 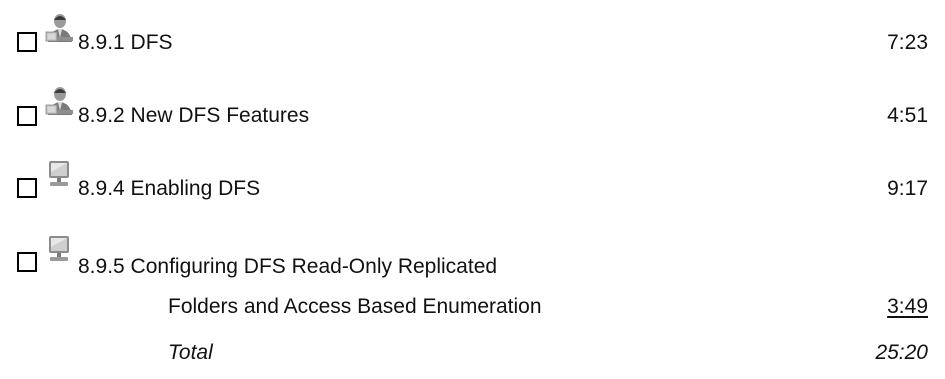 I want to click on total-label: Total, so click(x=190, y=352).